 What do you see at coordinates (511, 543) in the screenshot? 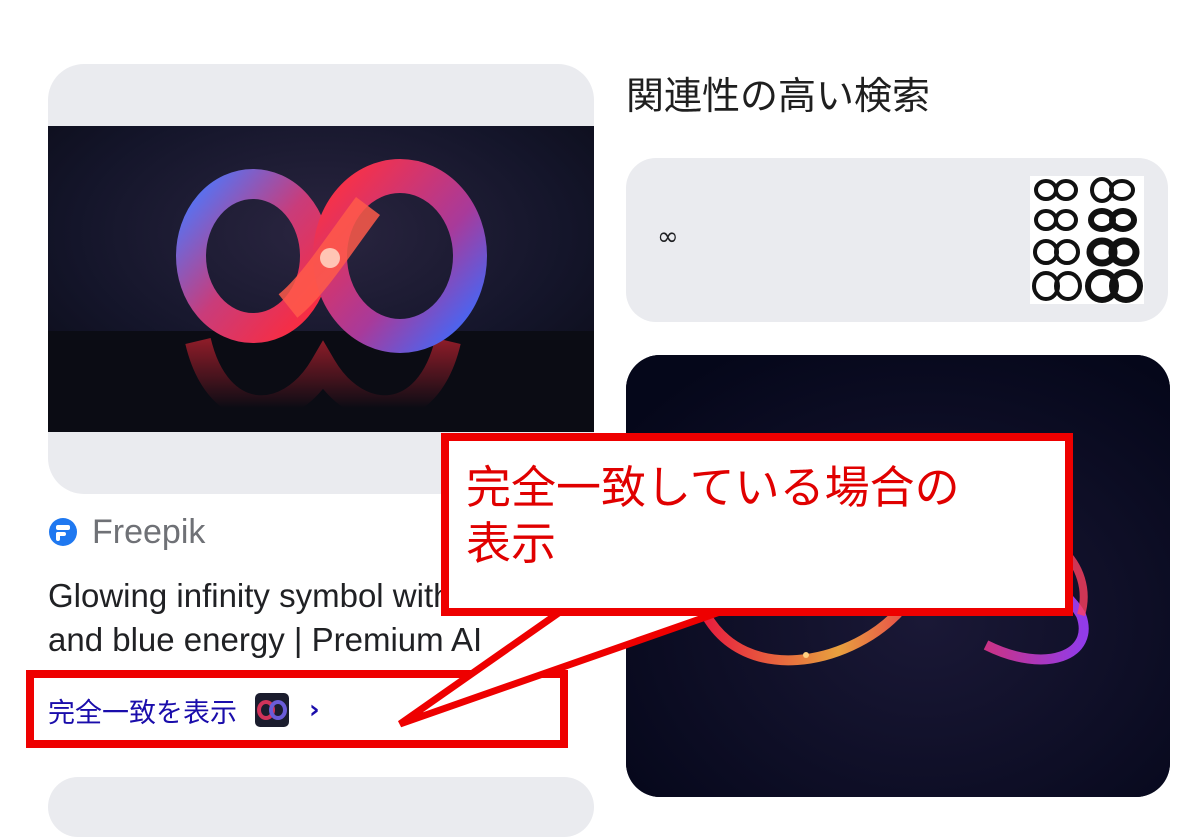
I see `callout-line-2: 表示` at bounding box center [511, 543].